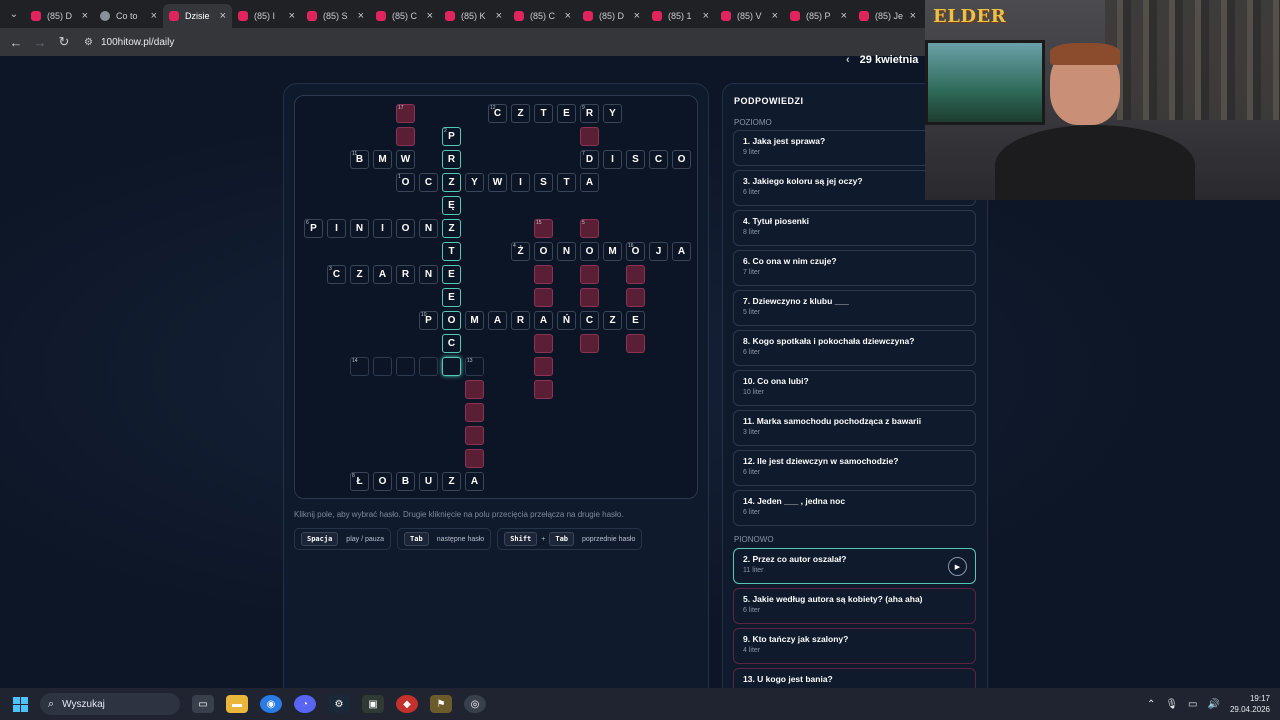  Describe the element at coordinates (854, 508) in the screenshot. I see `clue-item: 14. Jeden ___ , jedna noc 6 liter` at that location.